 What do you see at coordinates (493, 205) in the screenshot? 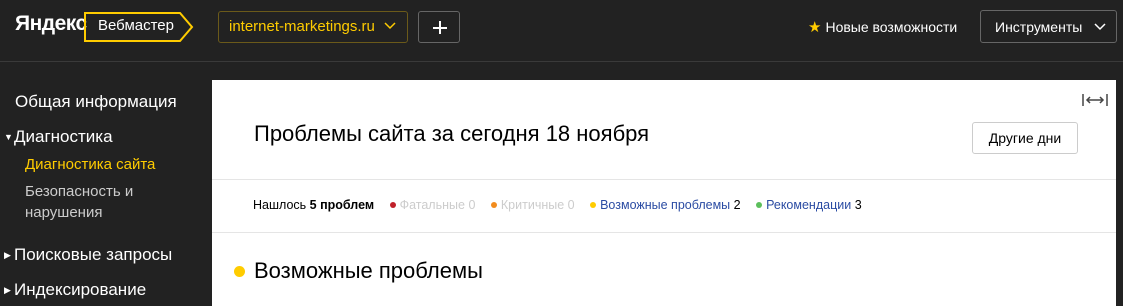
I see `critical-status-dot` at bounding box center [493, 205].